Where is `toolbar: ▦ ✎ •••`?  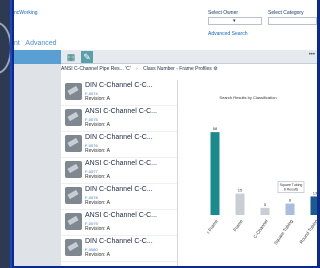
toolbar: ▦ ✎ ••• is located at coordinates (189, 57).